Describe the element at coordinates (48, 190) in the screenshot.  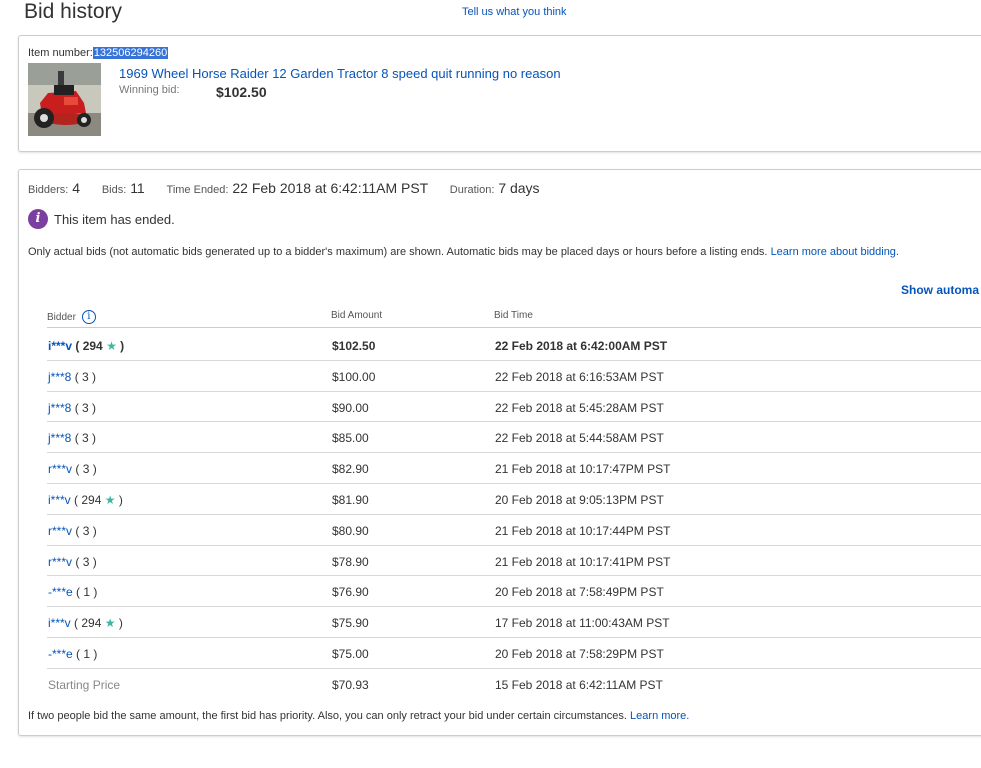
I see `bidders-label: Bidders:` at that location.